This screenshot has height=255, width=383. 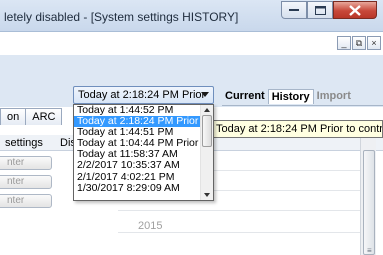 What do you see at coordinates (13, 116) in the screenshot?
I see `tab-left-1: on` at bounding box center [13, 116].